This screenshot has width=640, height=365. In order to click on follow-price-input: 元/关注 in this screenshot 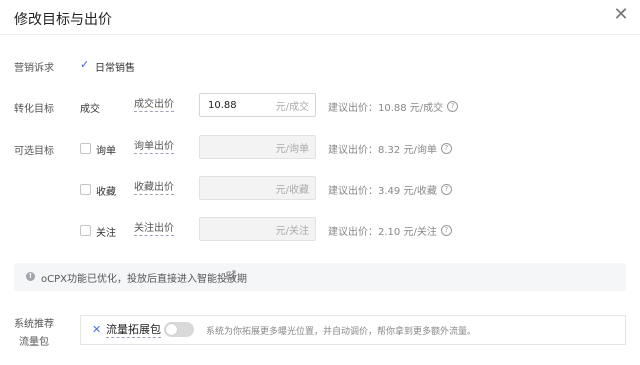, I will do `click(257, 229)`.